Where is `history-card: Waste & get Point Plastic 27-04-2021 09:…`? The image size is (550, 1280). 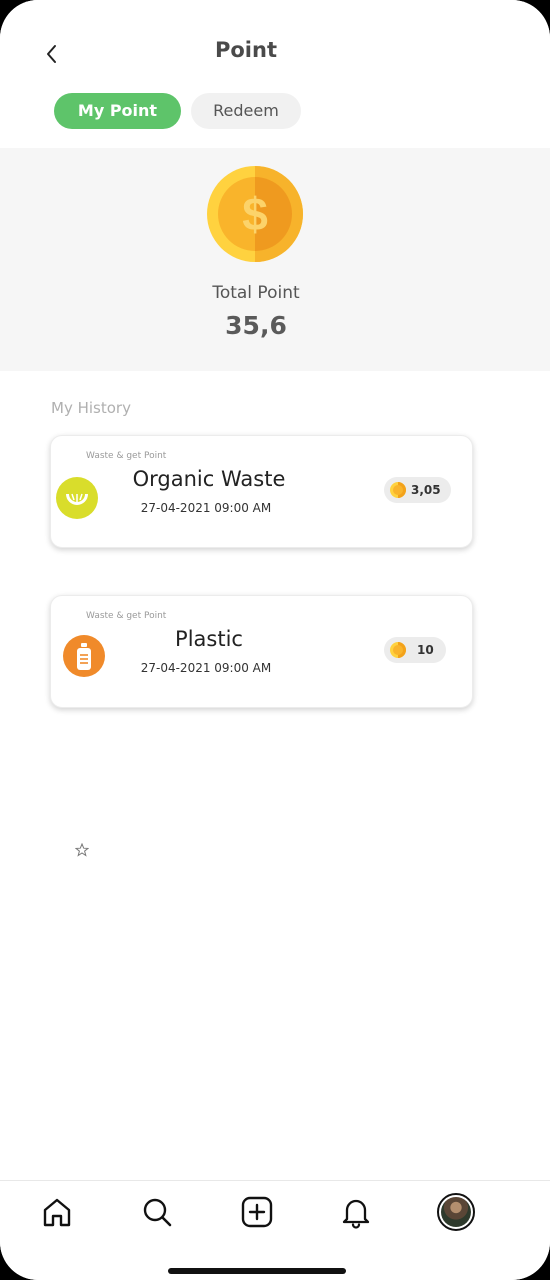
history-card: Waste & get Point Plastic 27-04-2021 09:… is located at coordinates (261, 651).